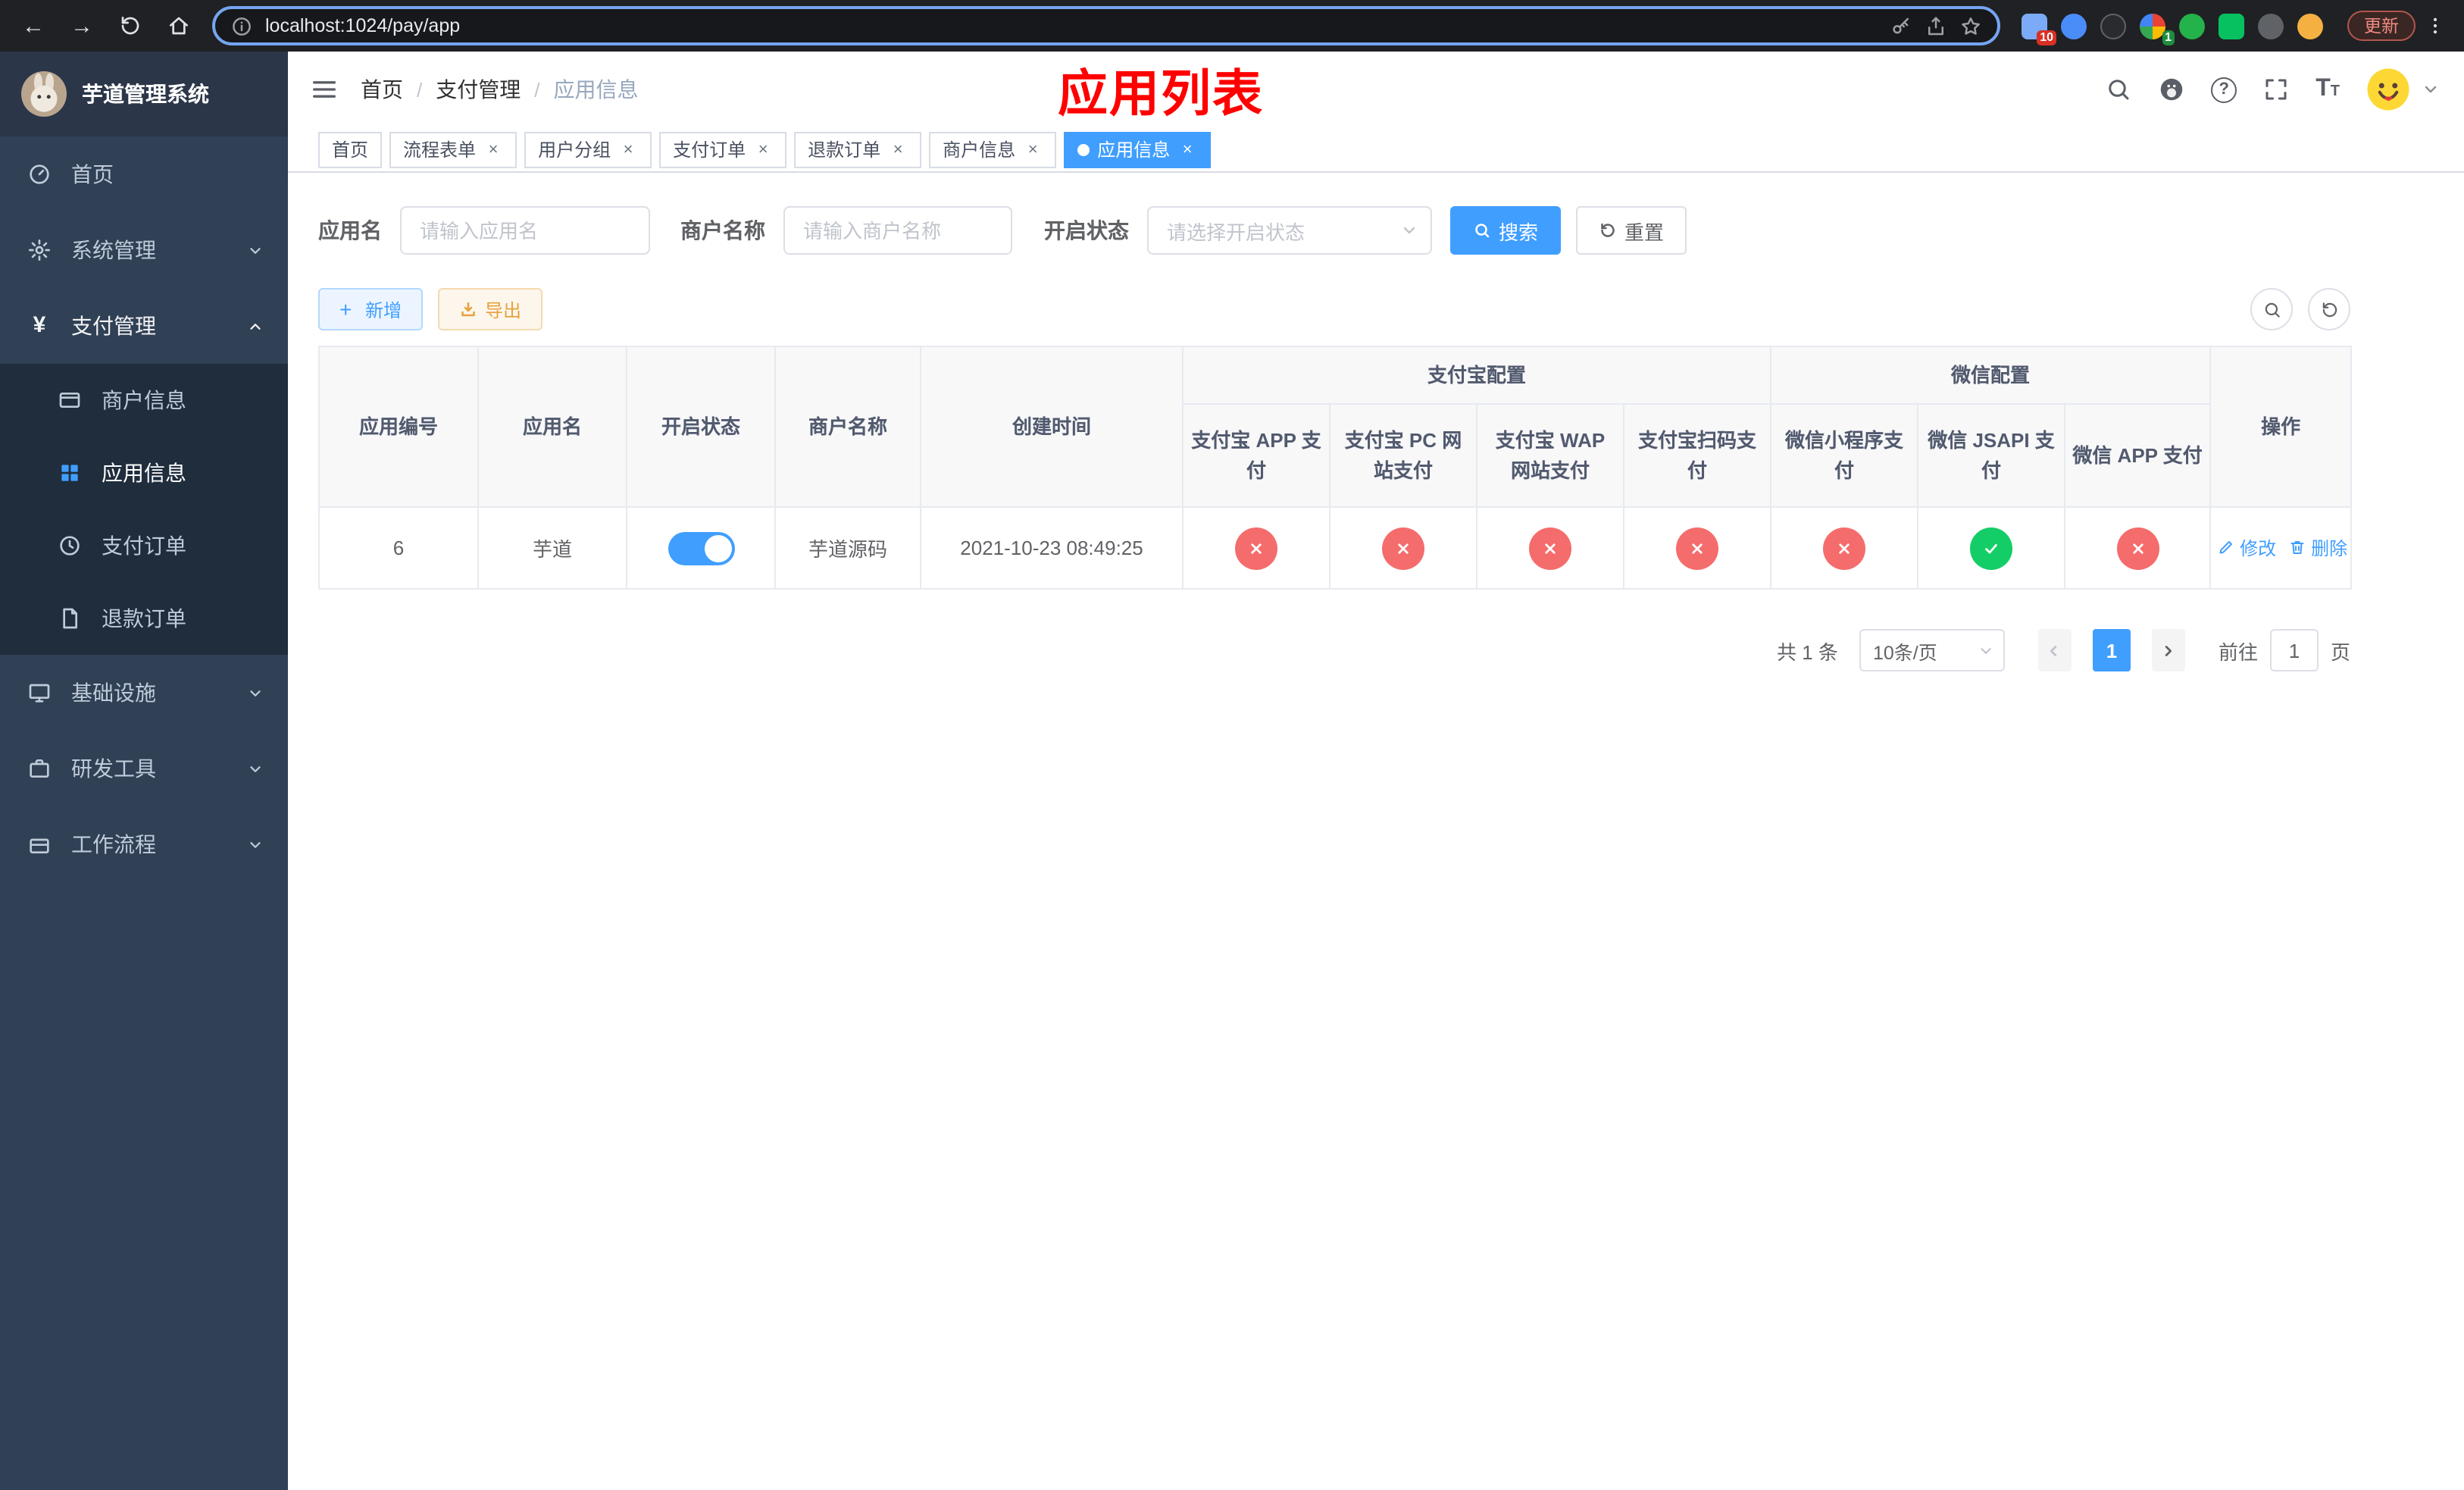  I want to click on forward-icon, so click(82, 26).